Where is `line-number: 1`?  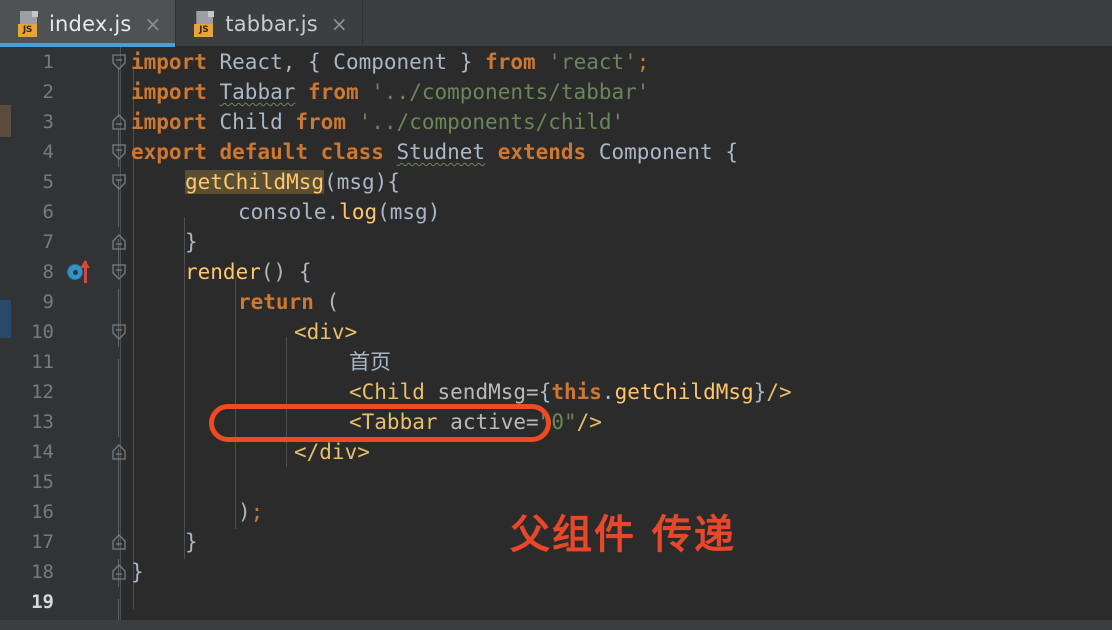 line-number: 1 is located at coordinates (48, 62).